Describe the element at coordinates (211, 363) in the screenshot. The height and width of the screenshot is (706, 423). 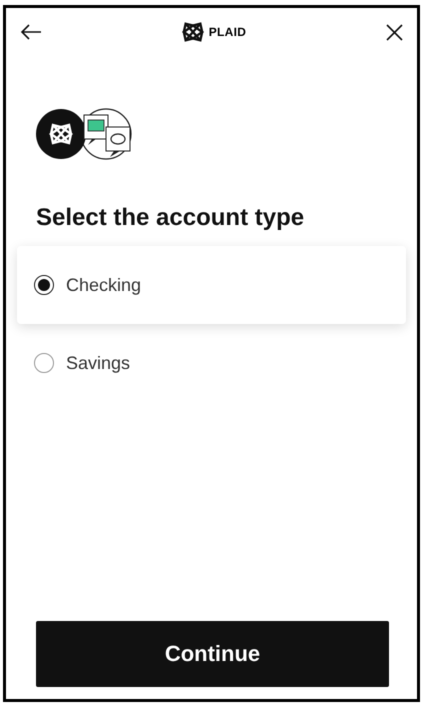
I see `account-option: Savings` at that location.